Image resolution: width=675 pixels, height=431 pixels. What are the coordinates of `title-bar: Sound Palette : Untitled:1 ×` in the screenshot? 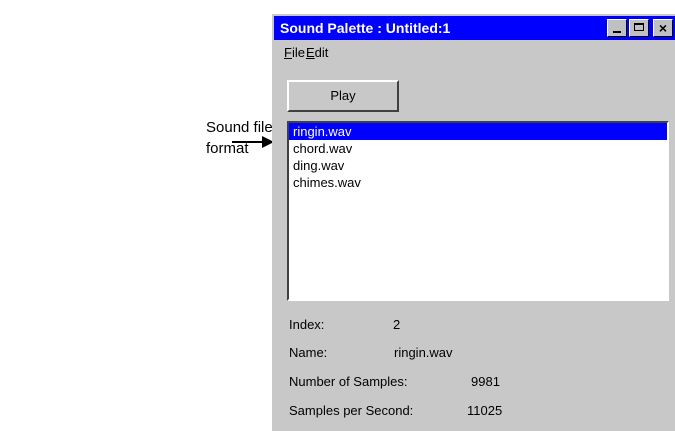 It's located at (474, 28).